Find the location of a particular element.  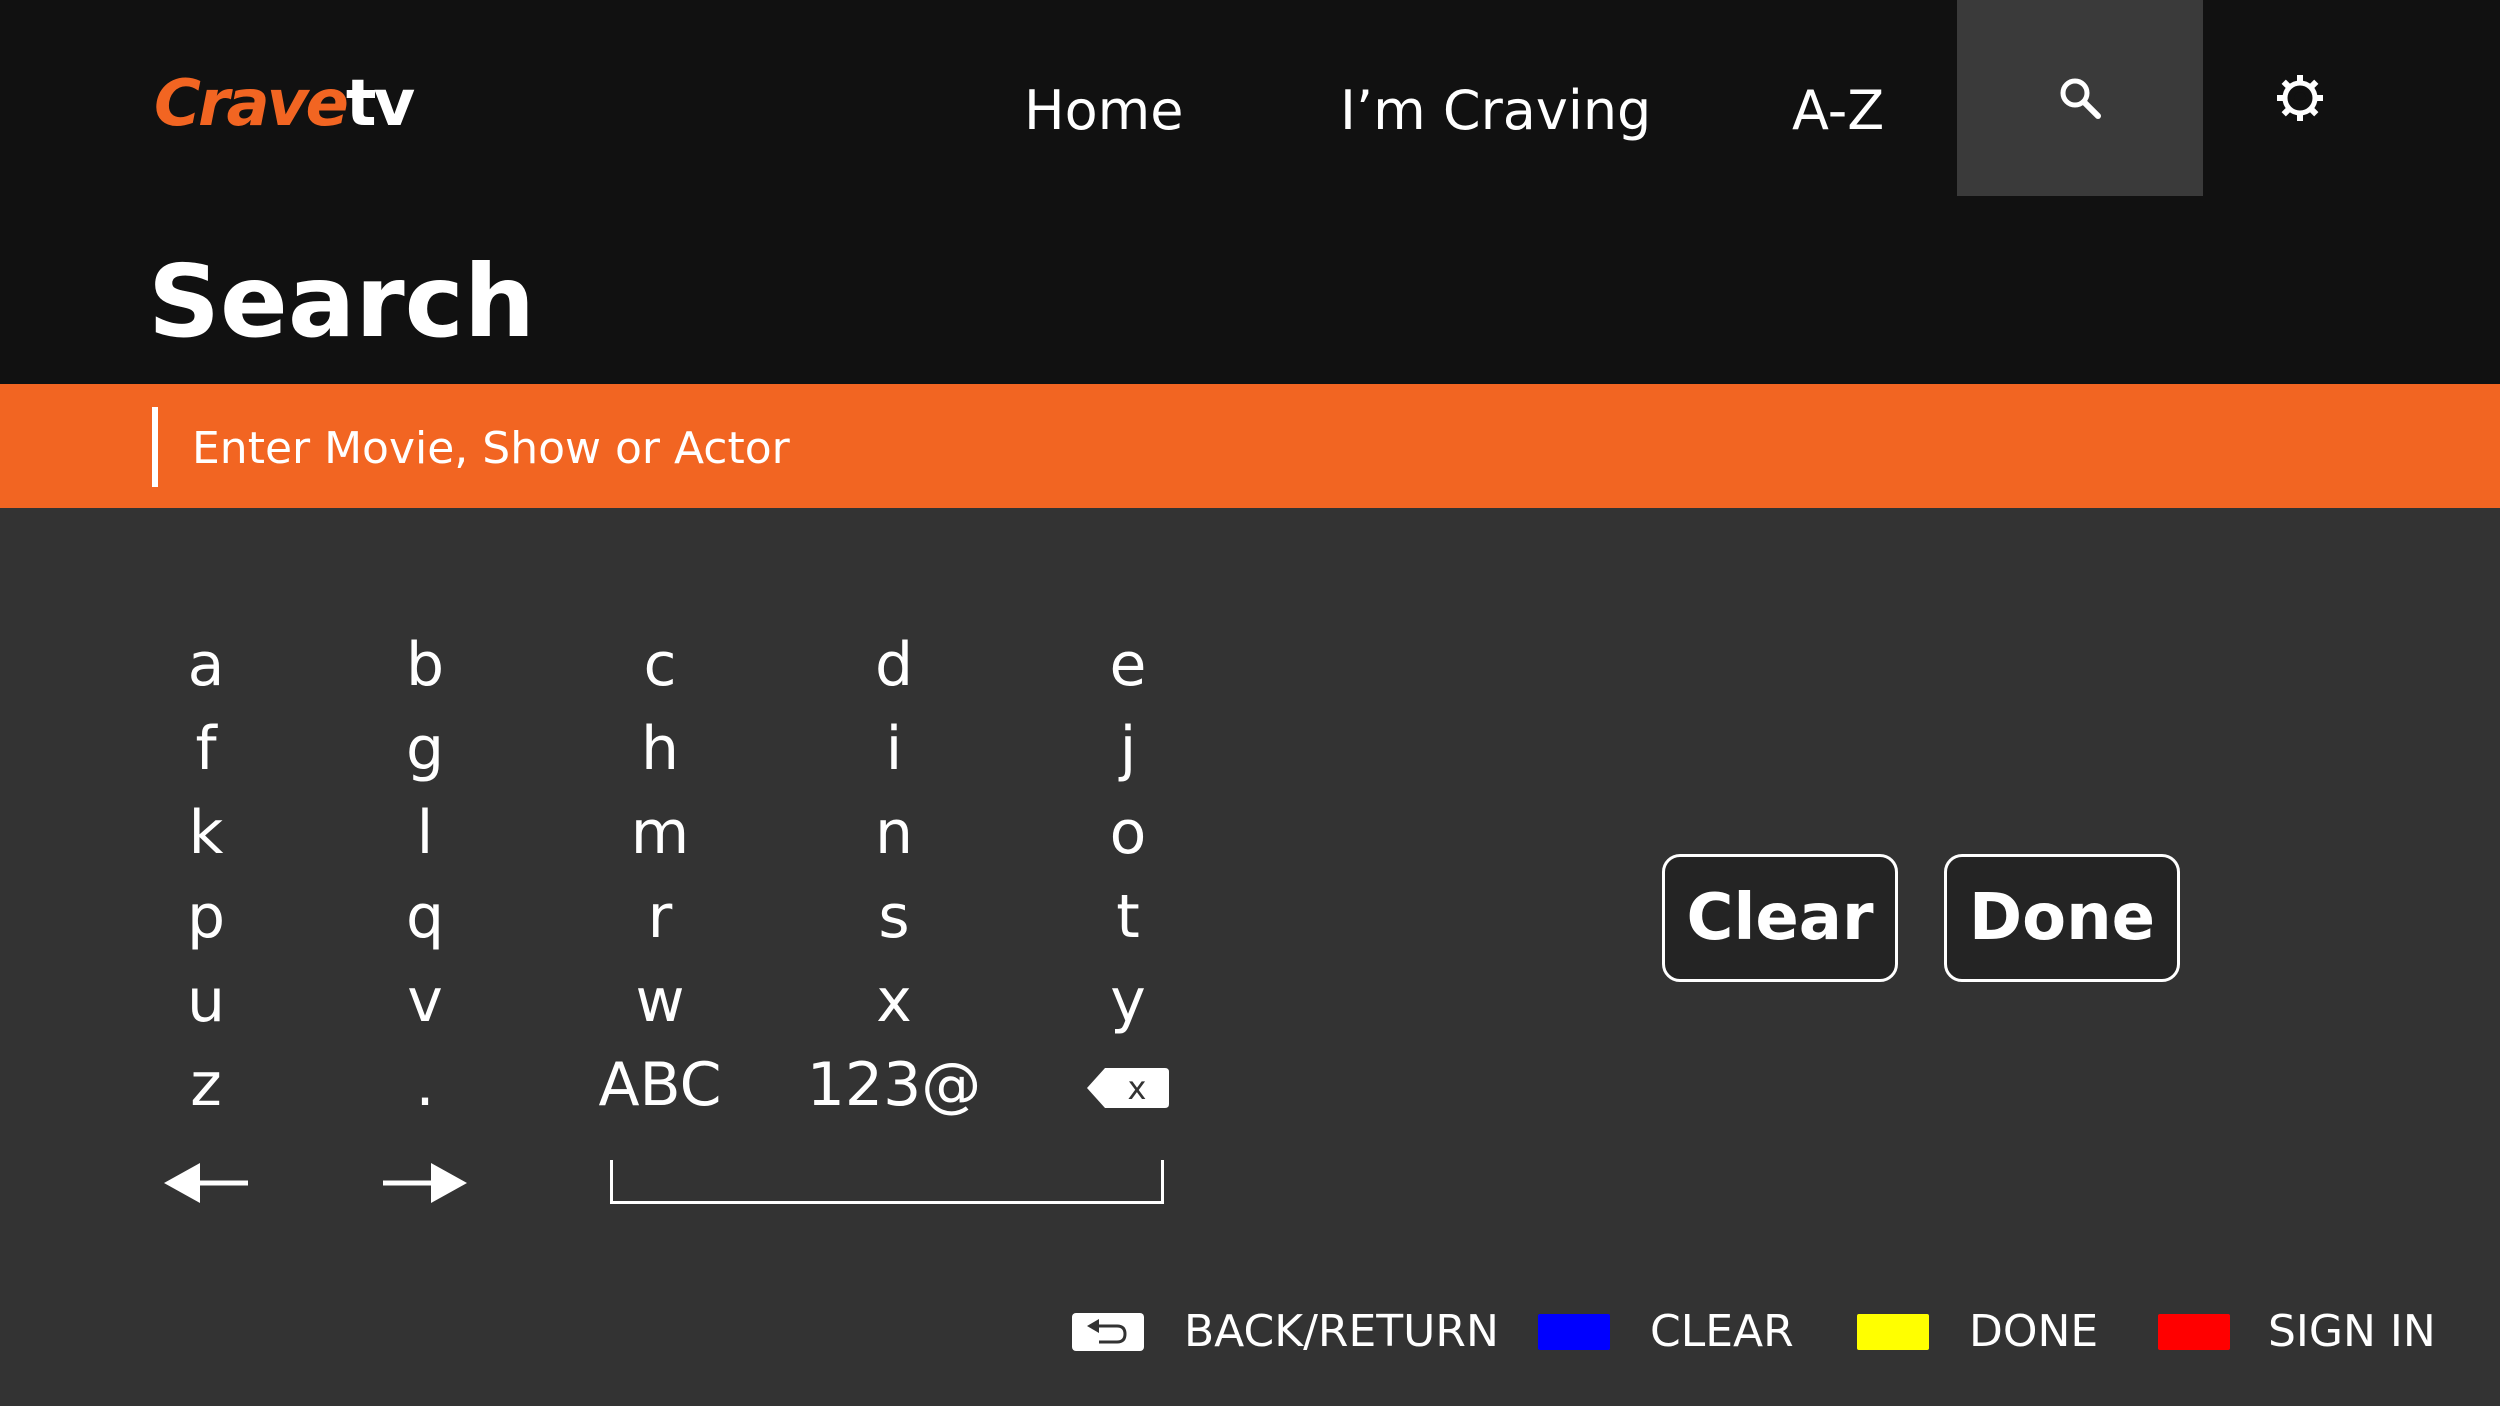

key-y: y is located at coordinates (1128, 1001).